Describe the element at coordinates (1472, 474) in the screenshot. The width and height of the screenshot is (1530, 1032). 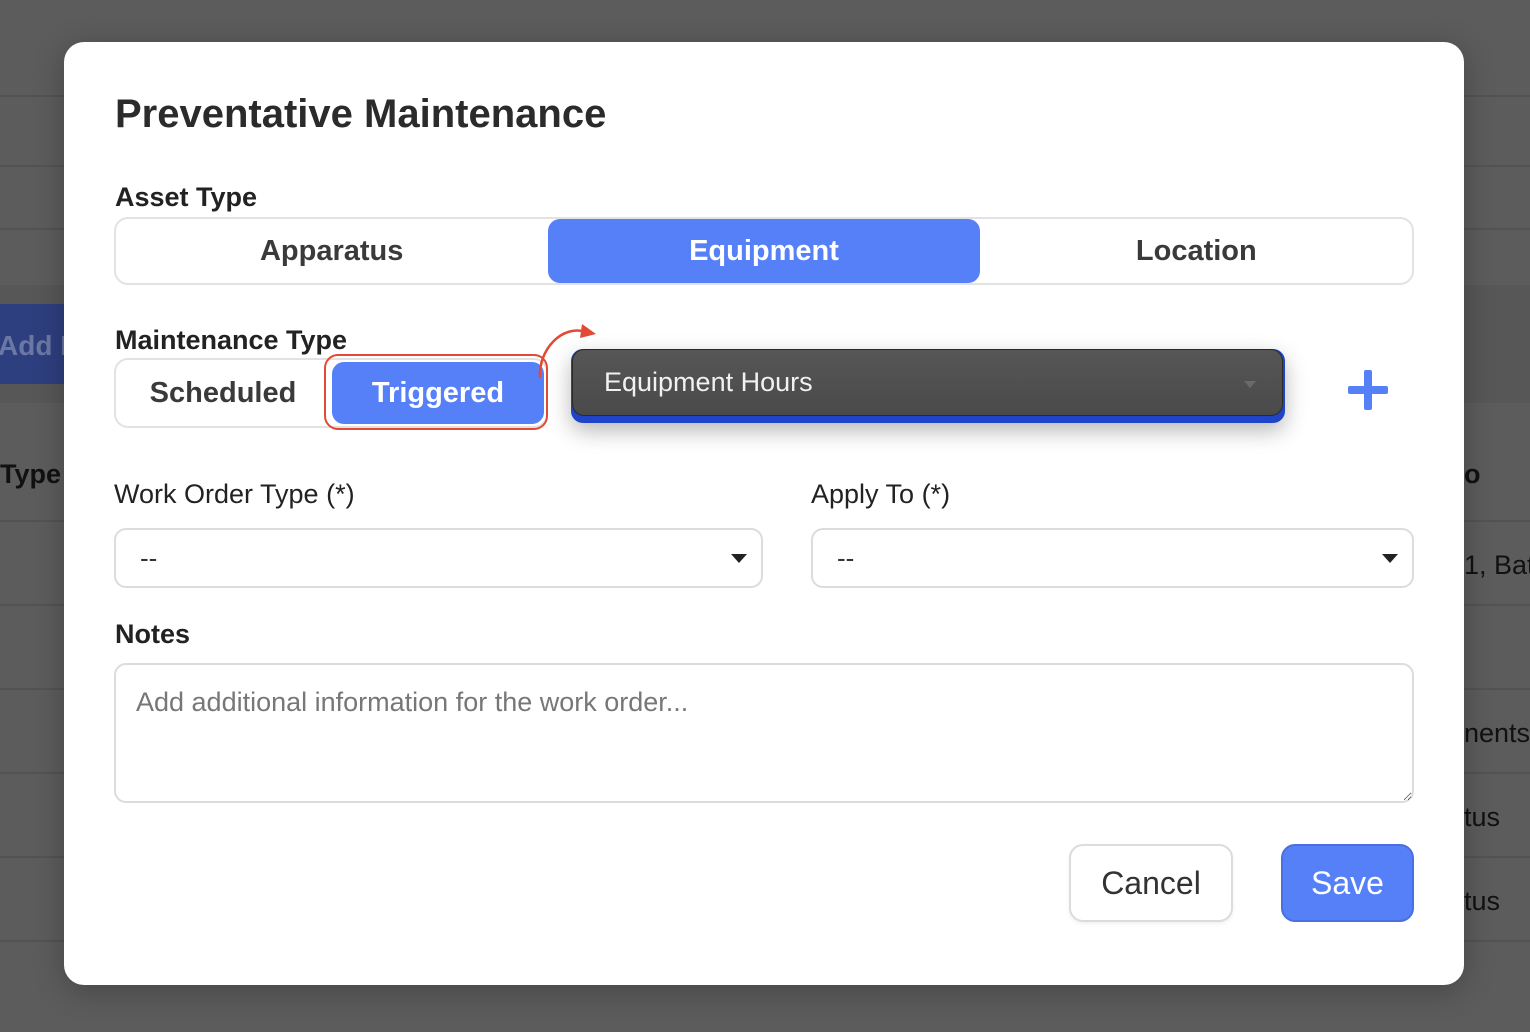
I see `bg-table-header-right: o` at that location.